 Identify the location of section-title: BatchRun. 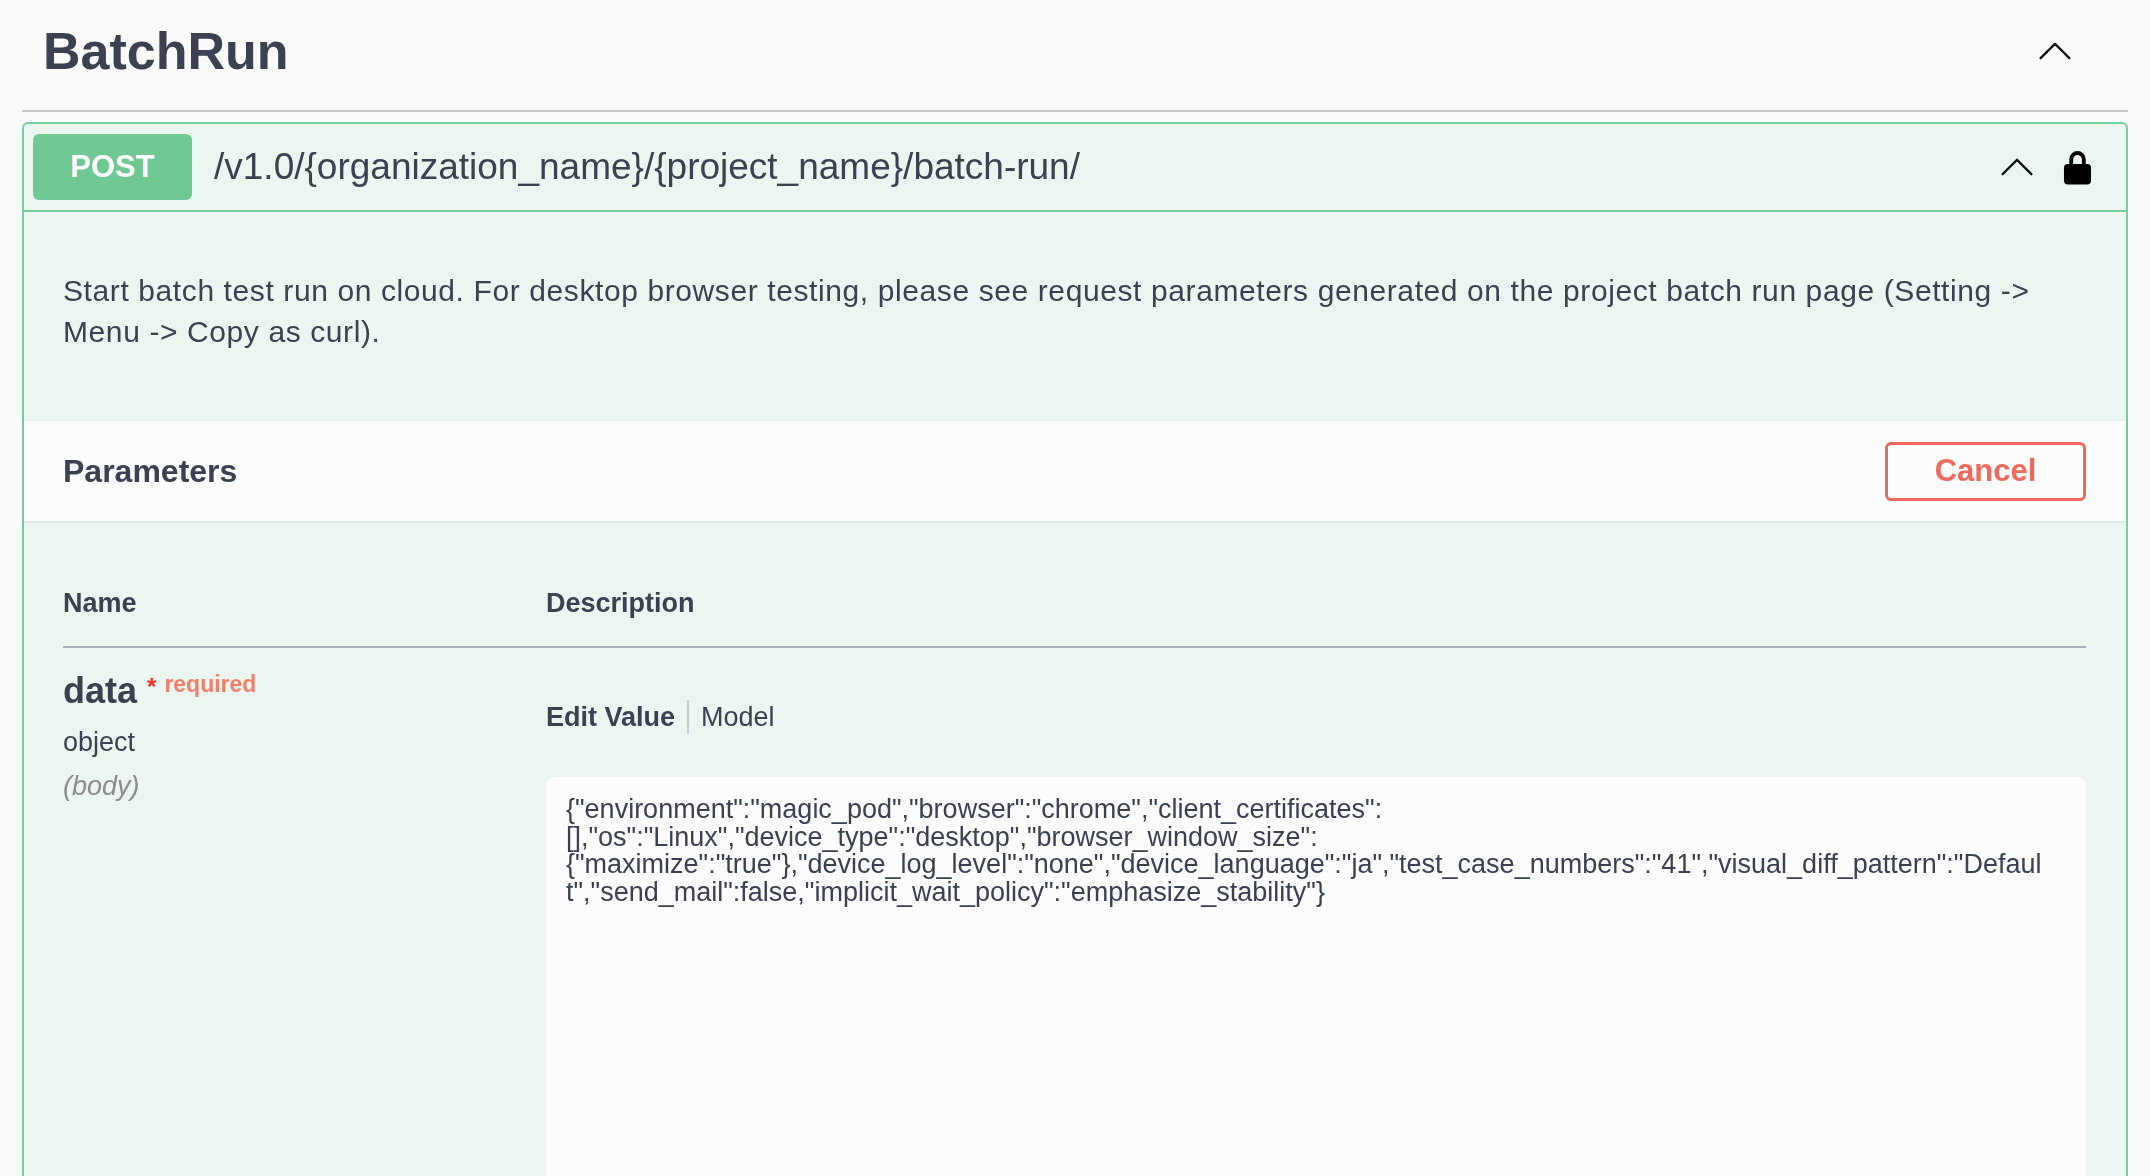
(166, 51).